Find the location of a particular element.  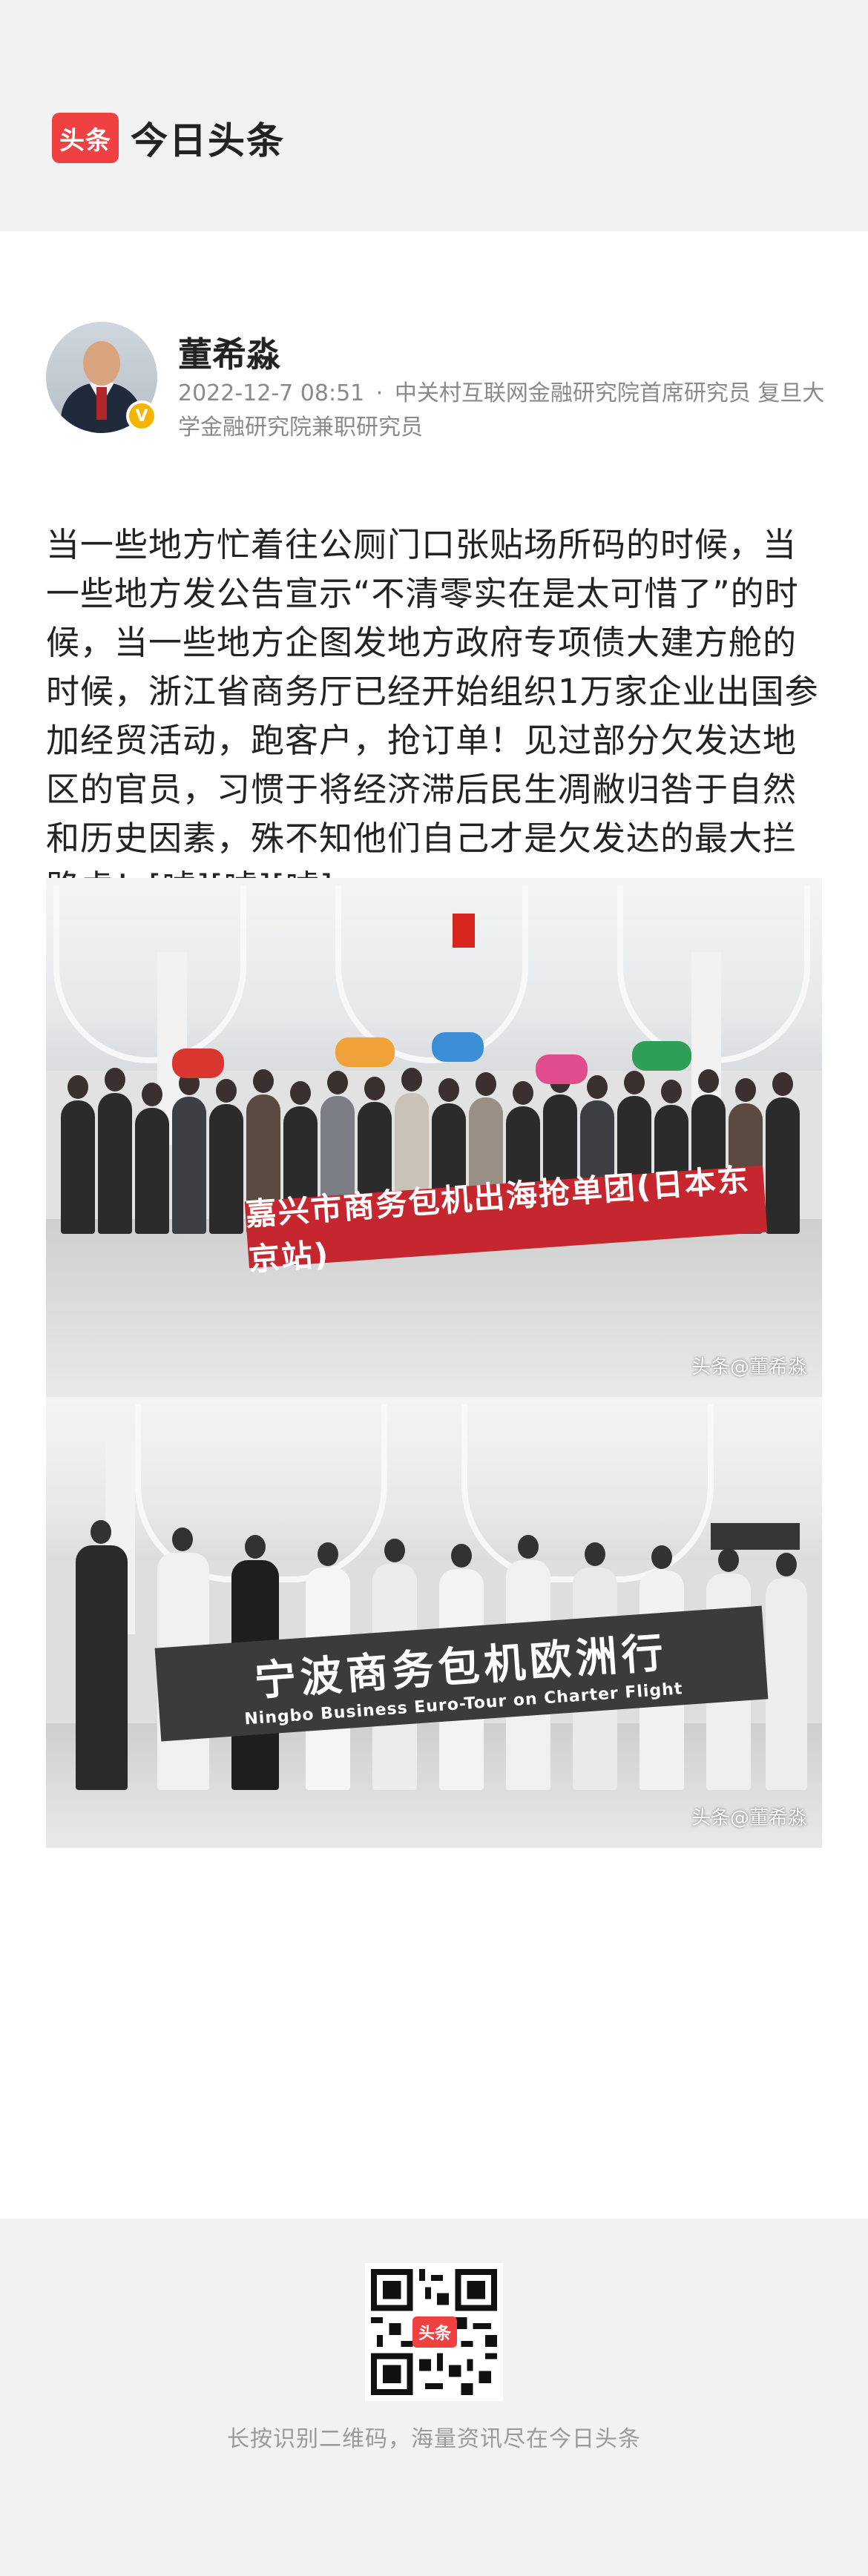

toutiao-logo: 头条 is located at coordinates (86, 138).